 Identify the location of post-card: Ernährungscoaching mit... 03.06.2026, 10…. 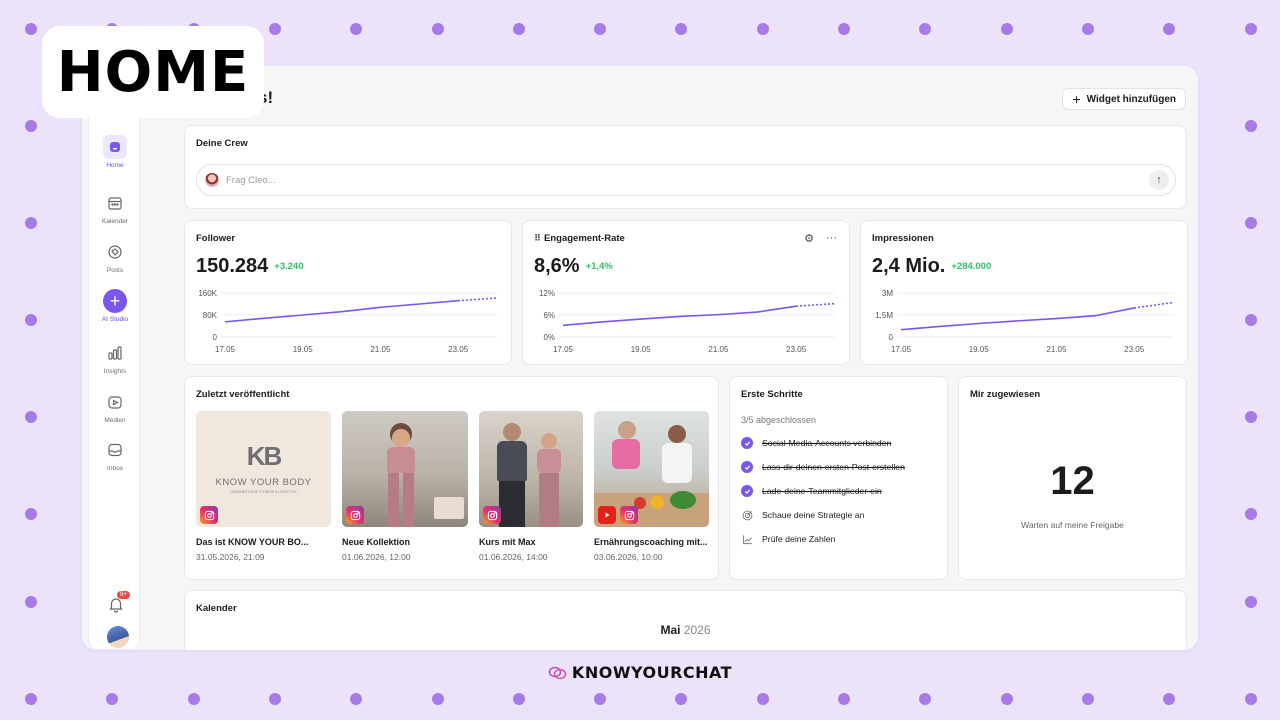
(651, 486).